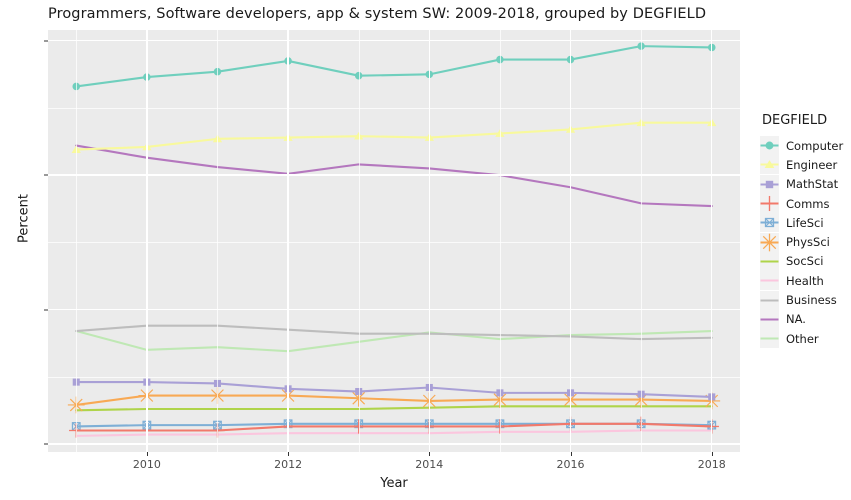 The image size is (851, 500). What do you see at coordinates (812, 184) in the screenshot?
I see `legend-item-label: MathStat` at bounding box center [812, 184].